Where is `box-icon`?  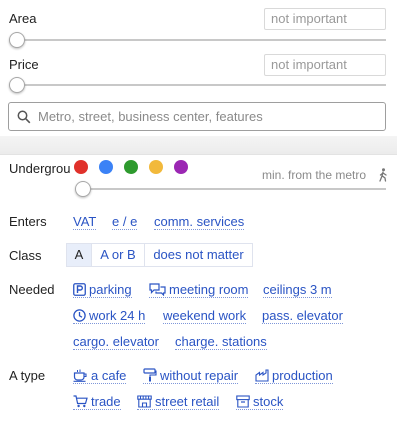 box-icon is located at coordinates (243, 401).